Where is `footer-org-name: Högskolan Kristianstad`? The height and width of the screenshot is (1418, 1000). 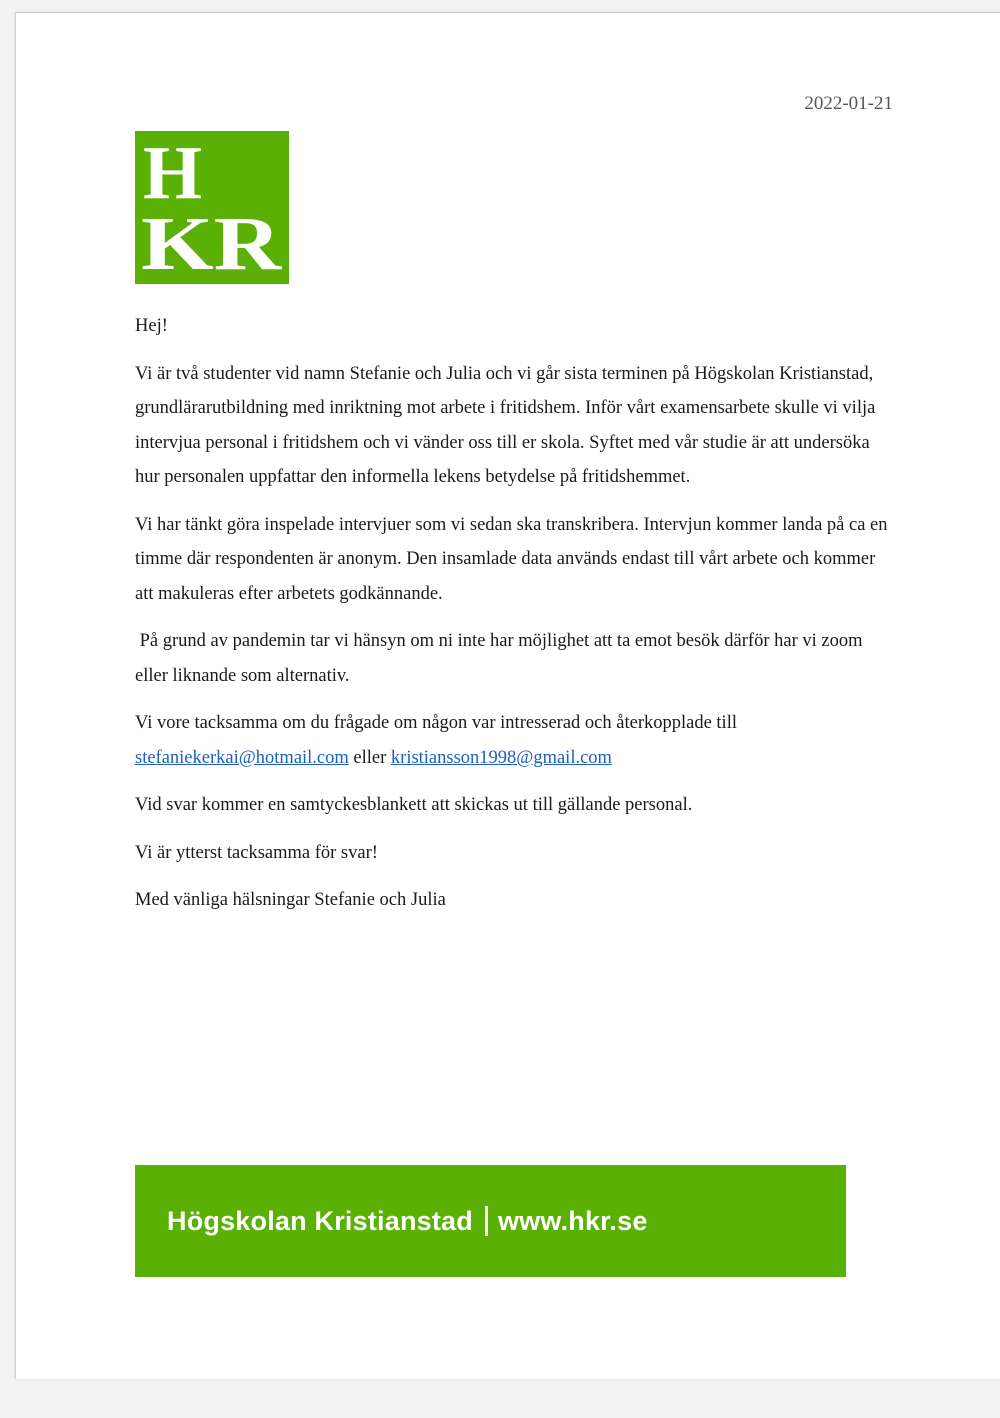 footer-org-name: Högskolan Kristianstad is located at coordinates (320, 1220).